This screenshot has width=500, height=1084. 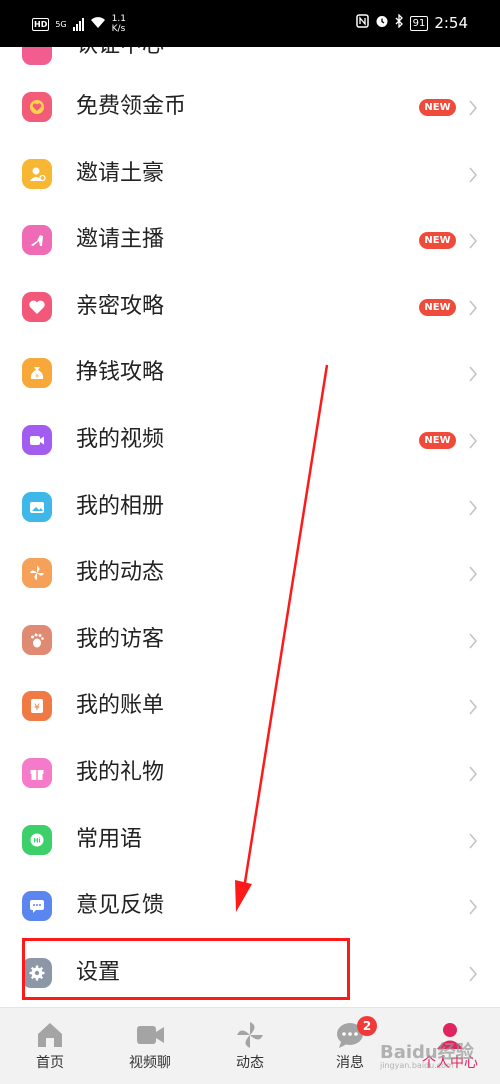 I want to click on menu-item: 我的相册, so click(x=250, y=507).